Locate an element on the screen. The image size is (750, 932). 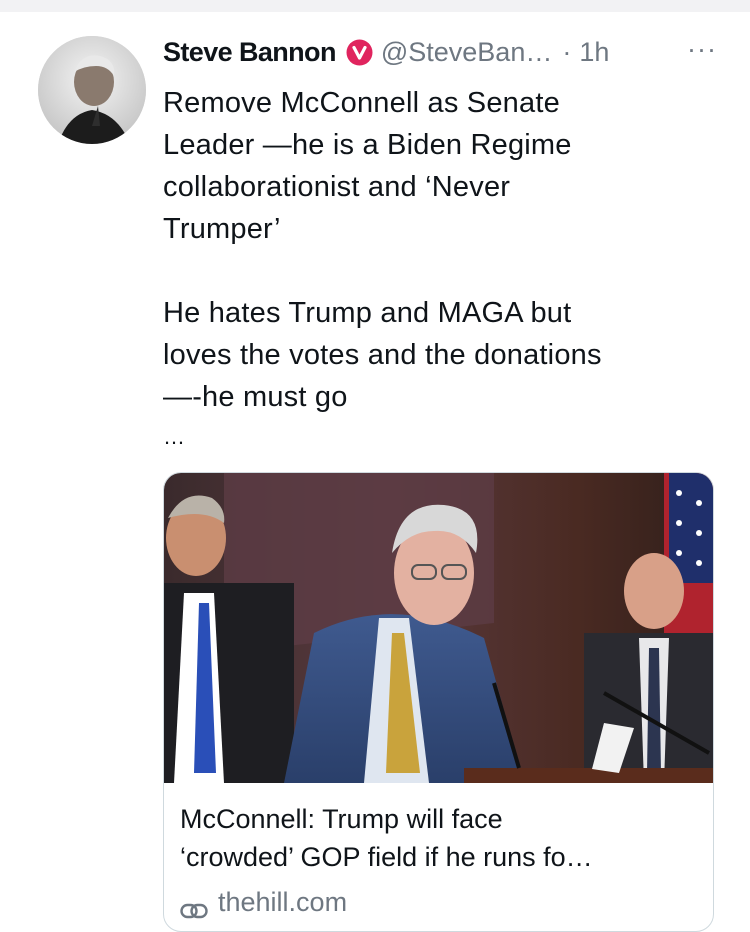
verified-badge-icon is located at coordinates (359, 52).